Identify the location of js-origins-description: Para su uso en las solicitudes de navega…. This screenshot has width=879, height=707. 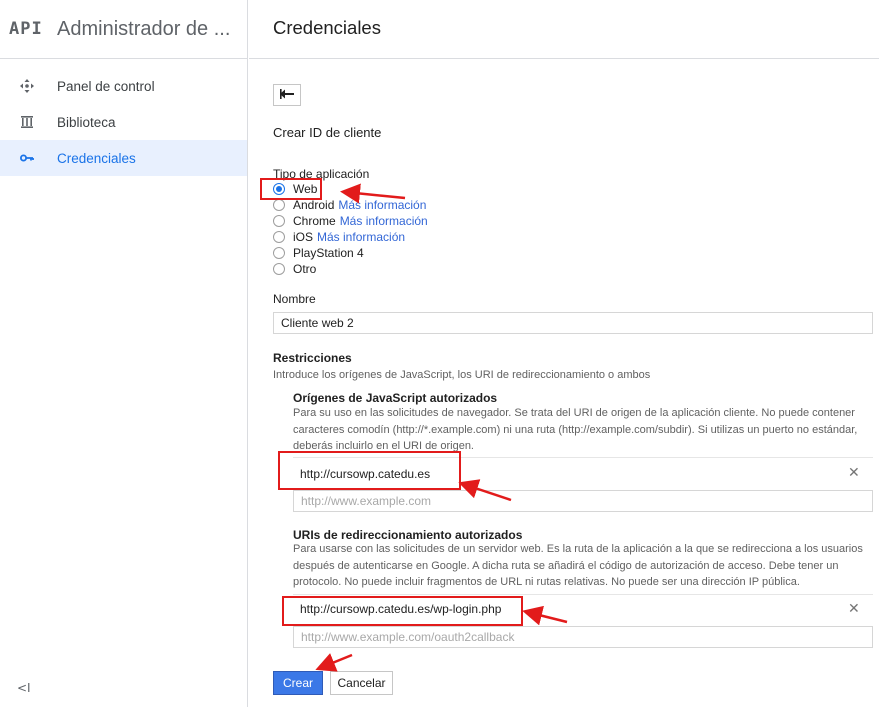
(583, 430).